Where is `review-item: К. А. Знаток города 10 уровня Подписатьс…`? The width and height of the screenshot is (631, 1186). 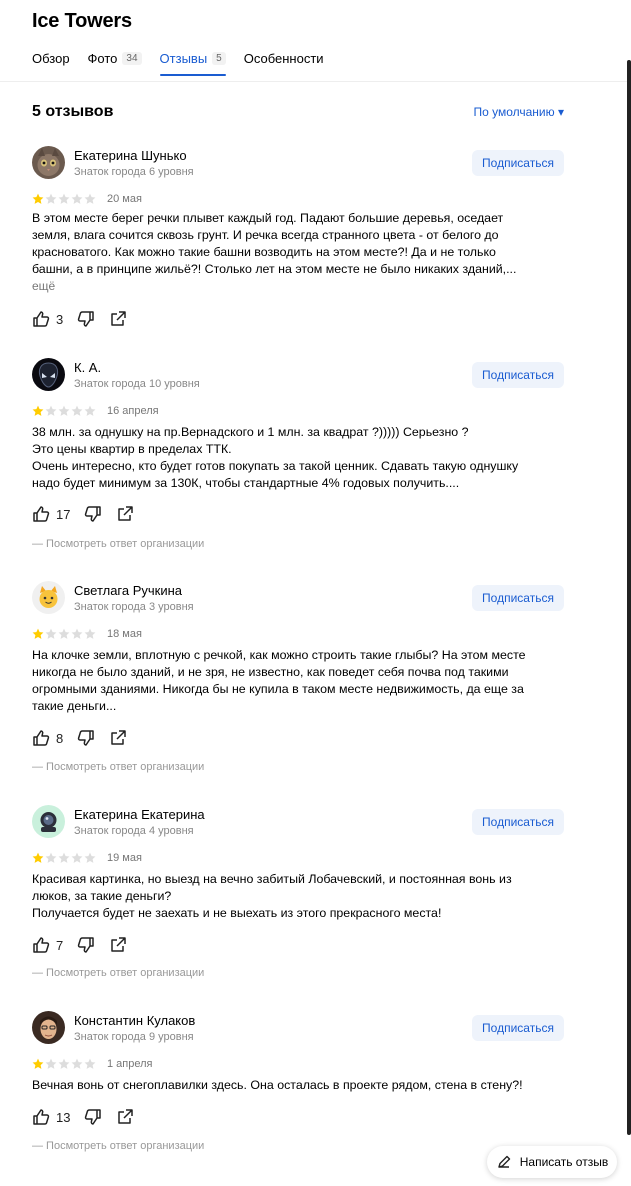 review-item: К. А. Знаток города 10 уровня Подписатьс… is located at coordinates (298, 458).